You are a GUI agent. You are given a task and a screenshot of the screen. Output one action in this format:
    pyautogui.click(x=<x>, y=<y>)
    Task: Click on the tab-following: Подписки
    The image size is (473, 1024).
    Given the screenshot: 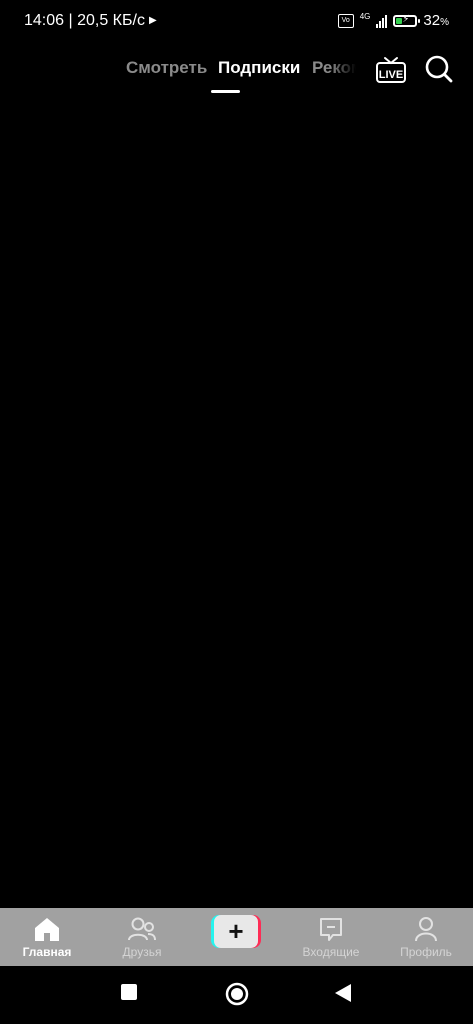 What is the action you would take?
    pyautogui.click(x=259, y=68)
    